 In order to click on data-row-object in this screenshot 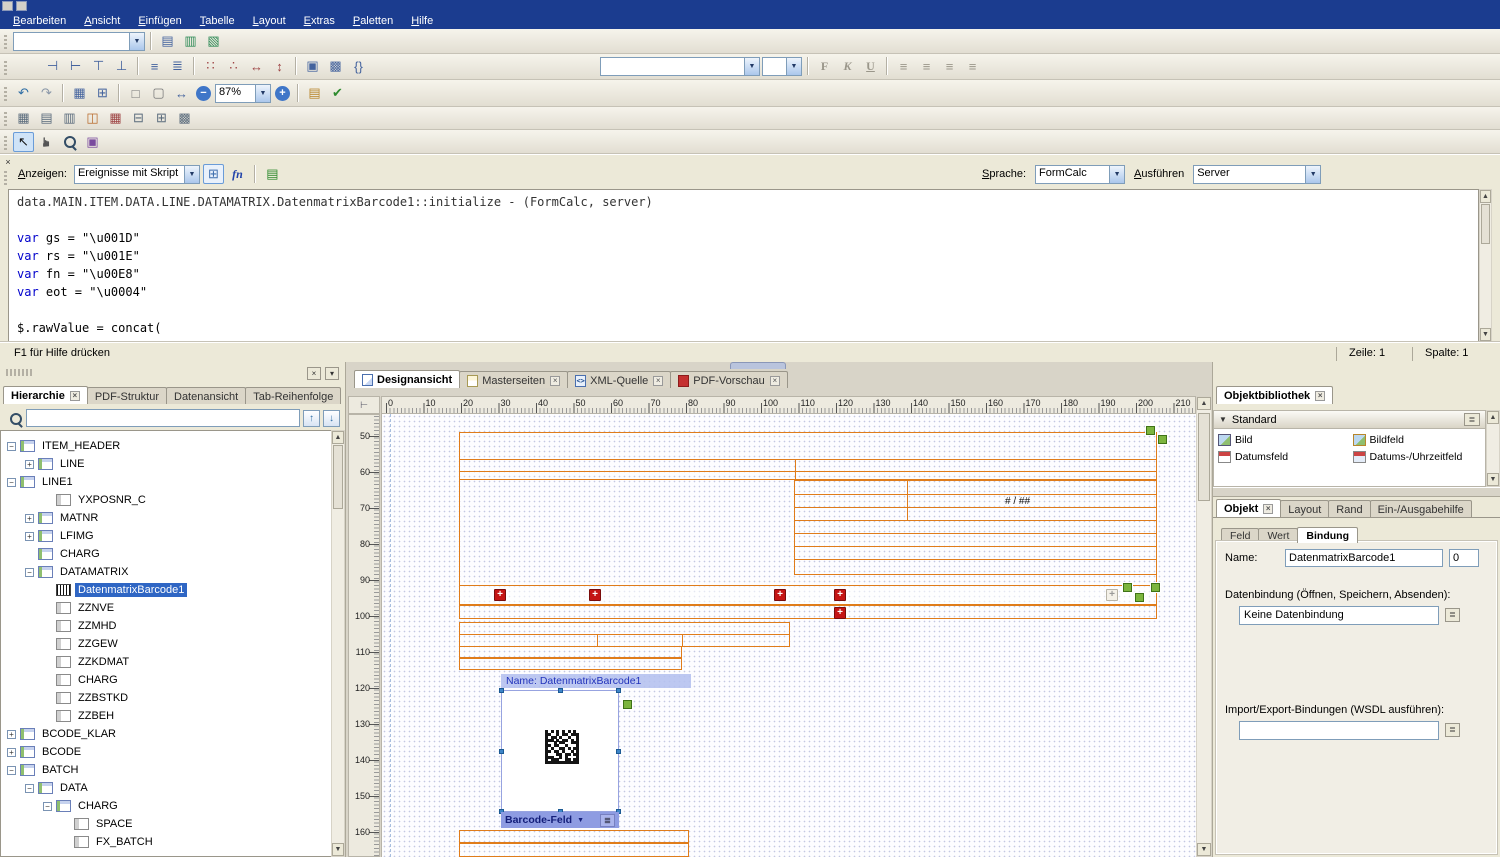, I will do `click(574, 836)`.